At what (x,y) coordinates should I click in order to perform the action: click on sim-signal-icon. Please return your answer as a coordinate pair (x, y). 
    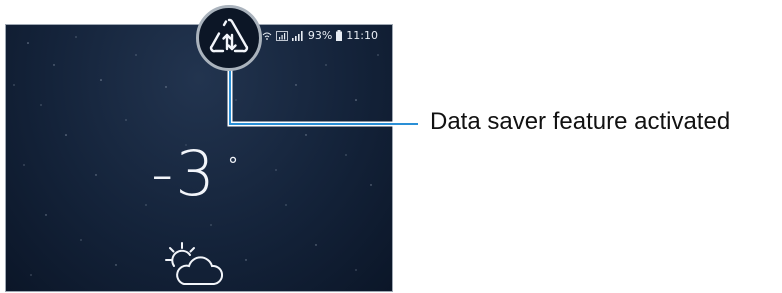
    Looking at the image, I should click on (281, 35).